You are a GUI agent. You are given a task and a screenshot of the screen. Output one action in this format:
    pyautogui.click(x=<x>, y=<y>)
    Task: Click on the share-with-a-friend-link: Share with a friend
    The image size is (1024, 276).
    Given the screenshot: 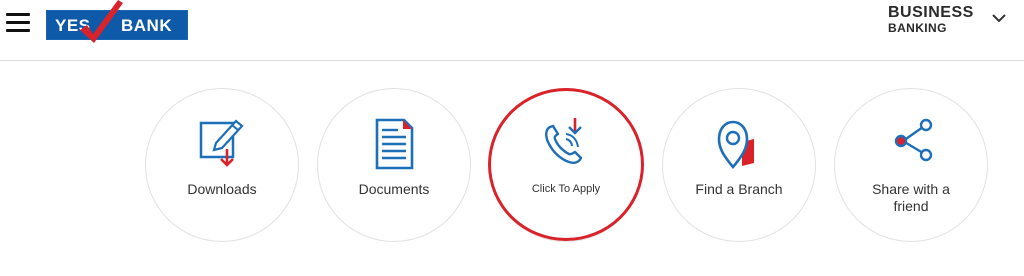 What is the action you would take?
    pyautogui.click(x=911, y=165)
    